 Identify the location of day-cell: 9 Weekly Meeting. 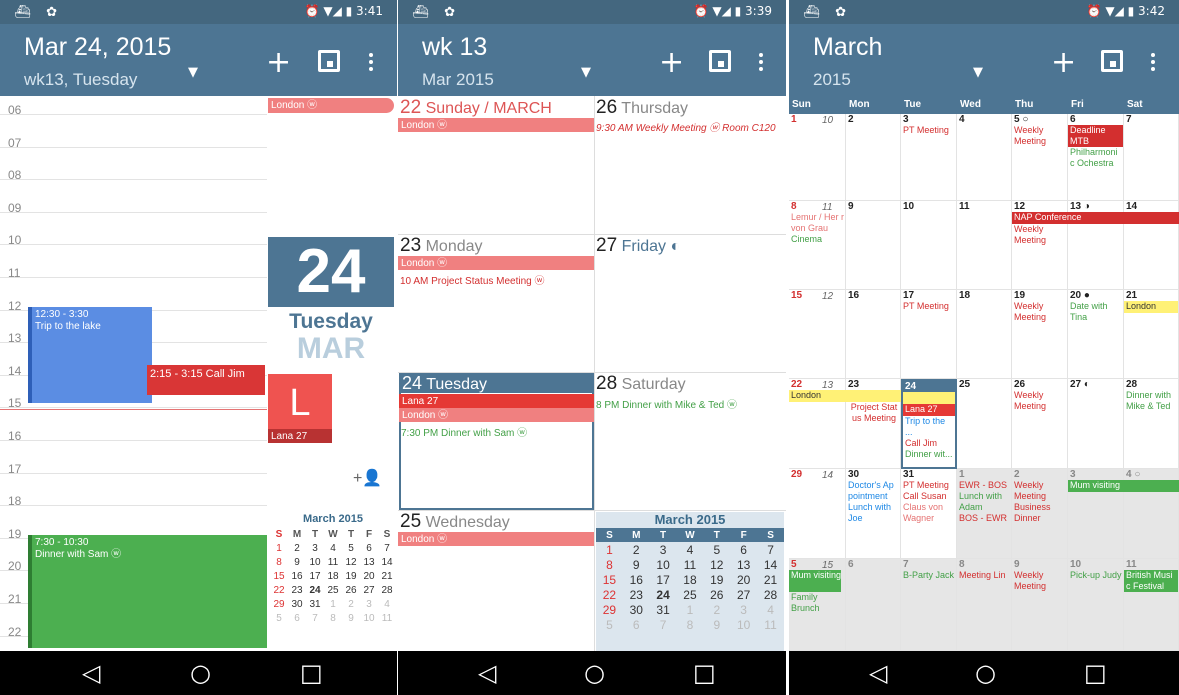
(1040, 605).